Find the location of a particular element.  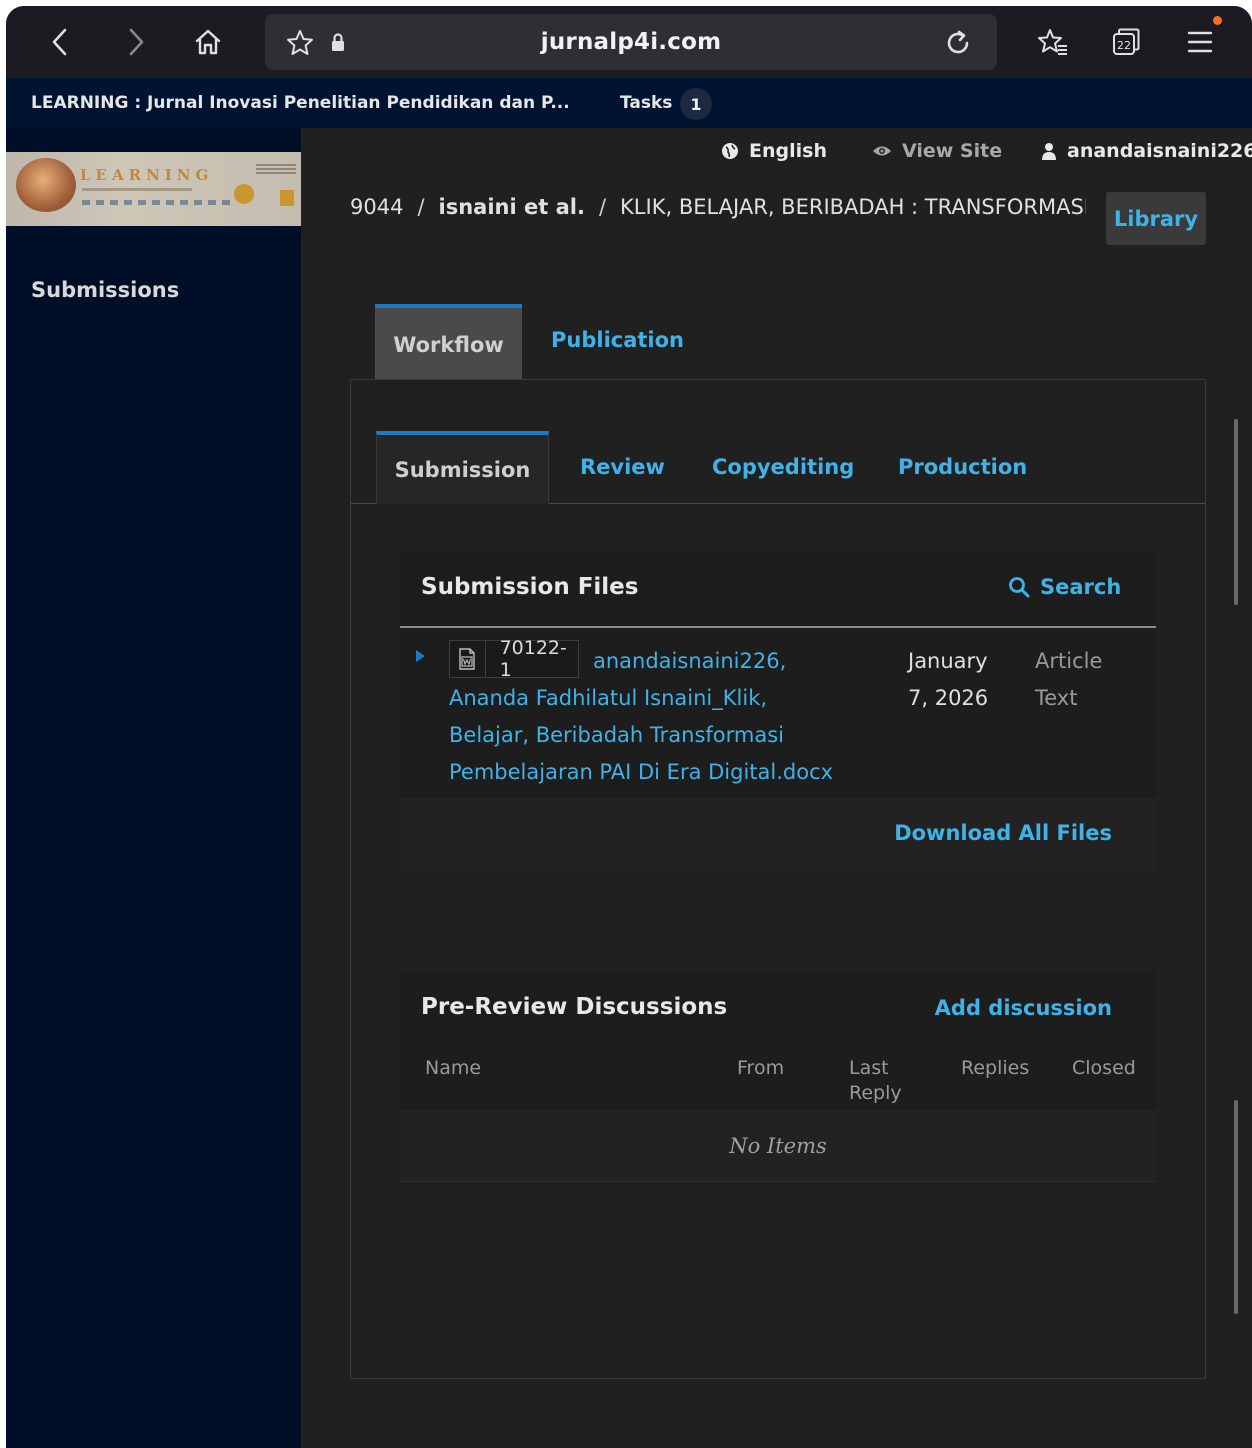

column-header-replies: Replies is located at coordinates (995, 1068).